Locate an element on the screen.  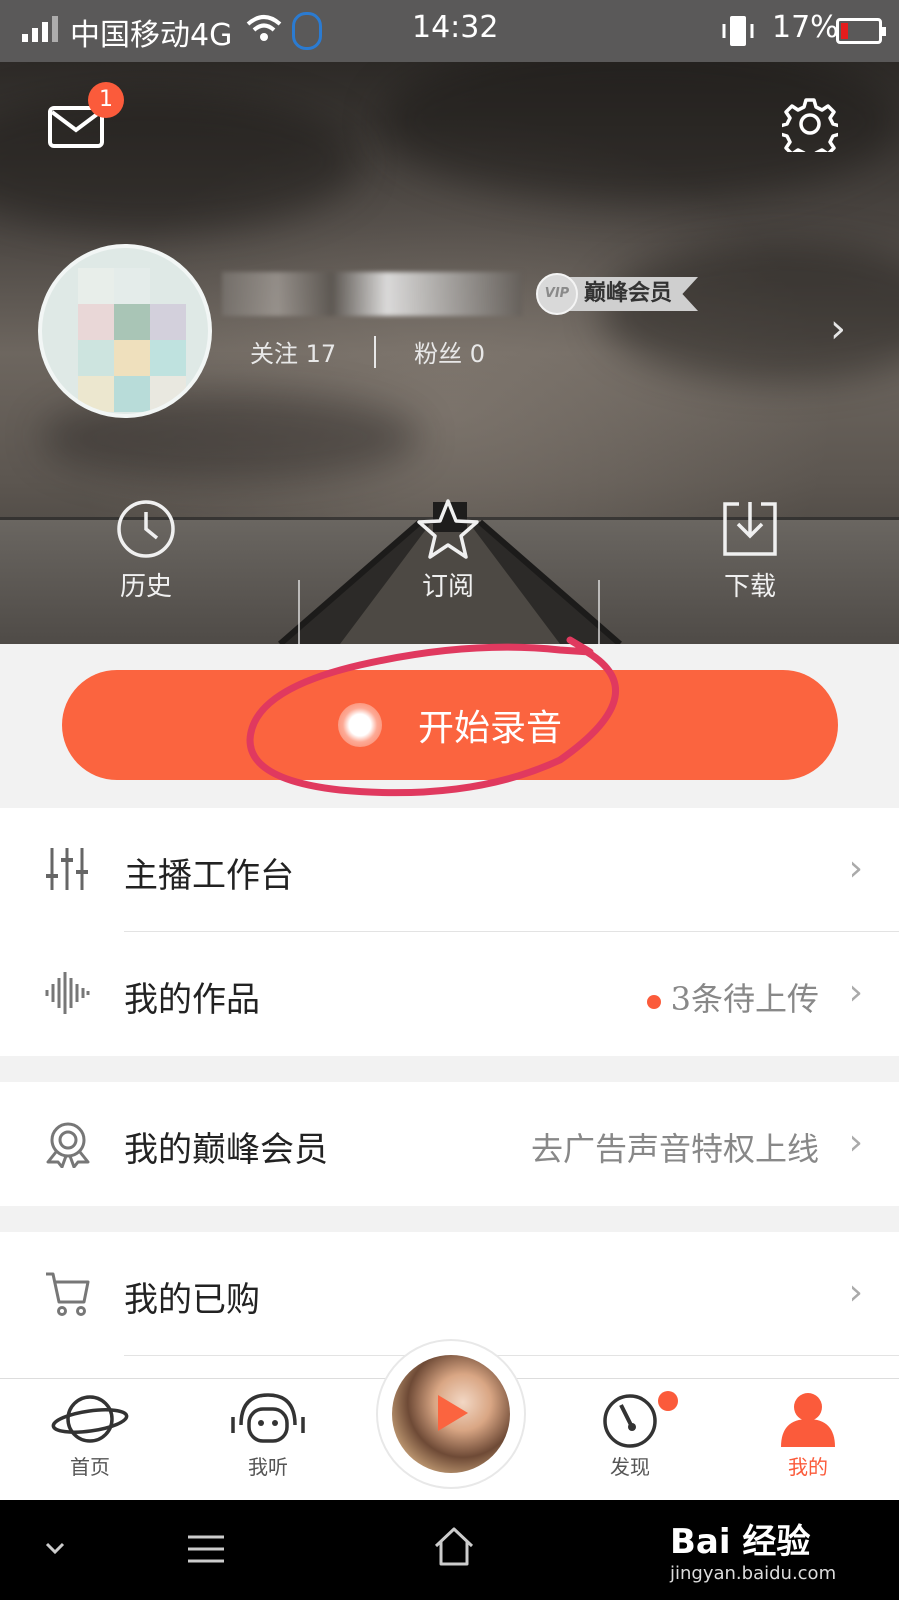
battery-percent: 17% is located at coordinates (805, 27).